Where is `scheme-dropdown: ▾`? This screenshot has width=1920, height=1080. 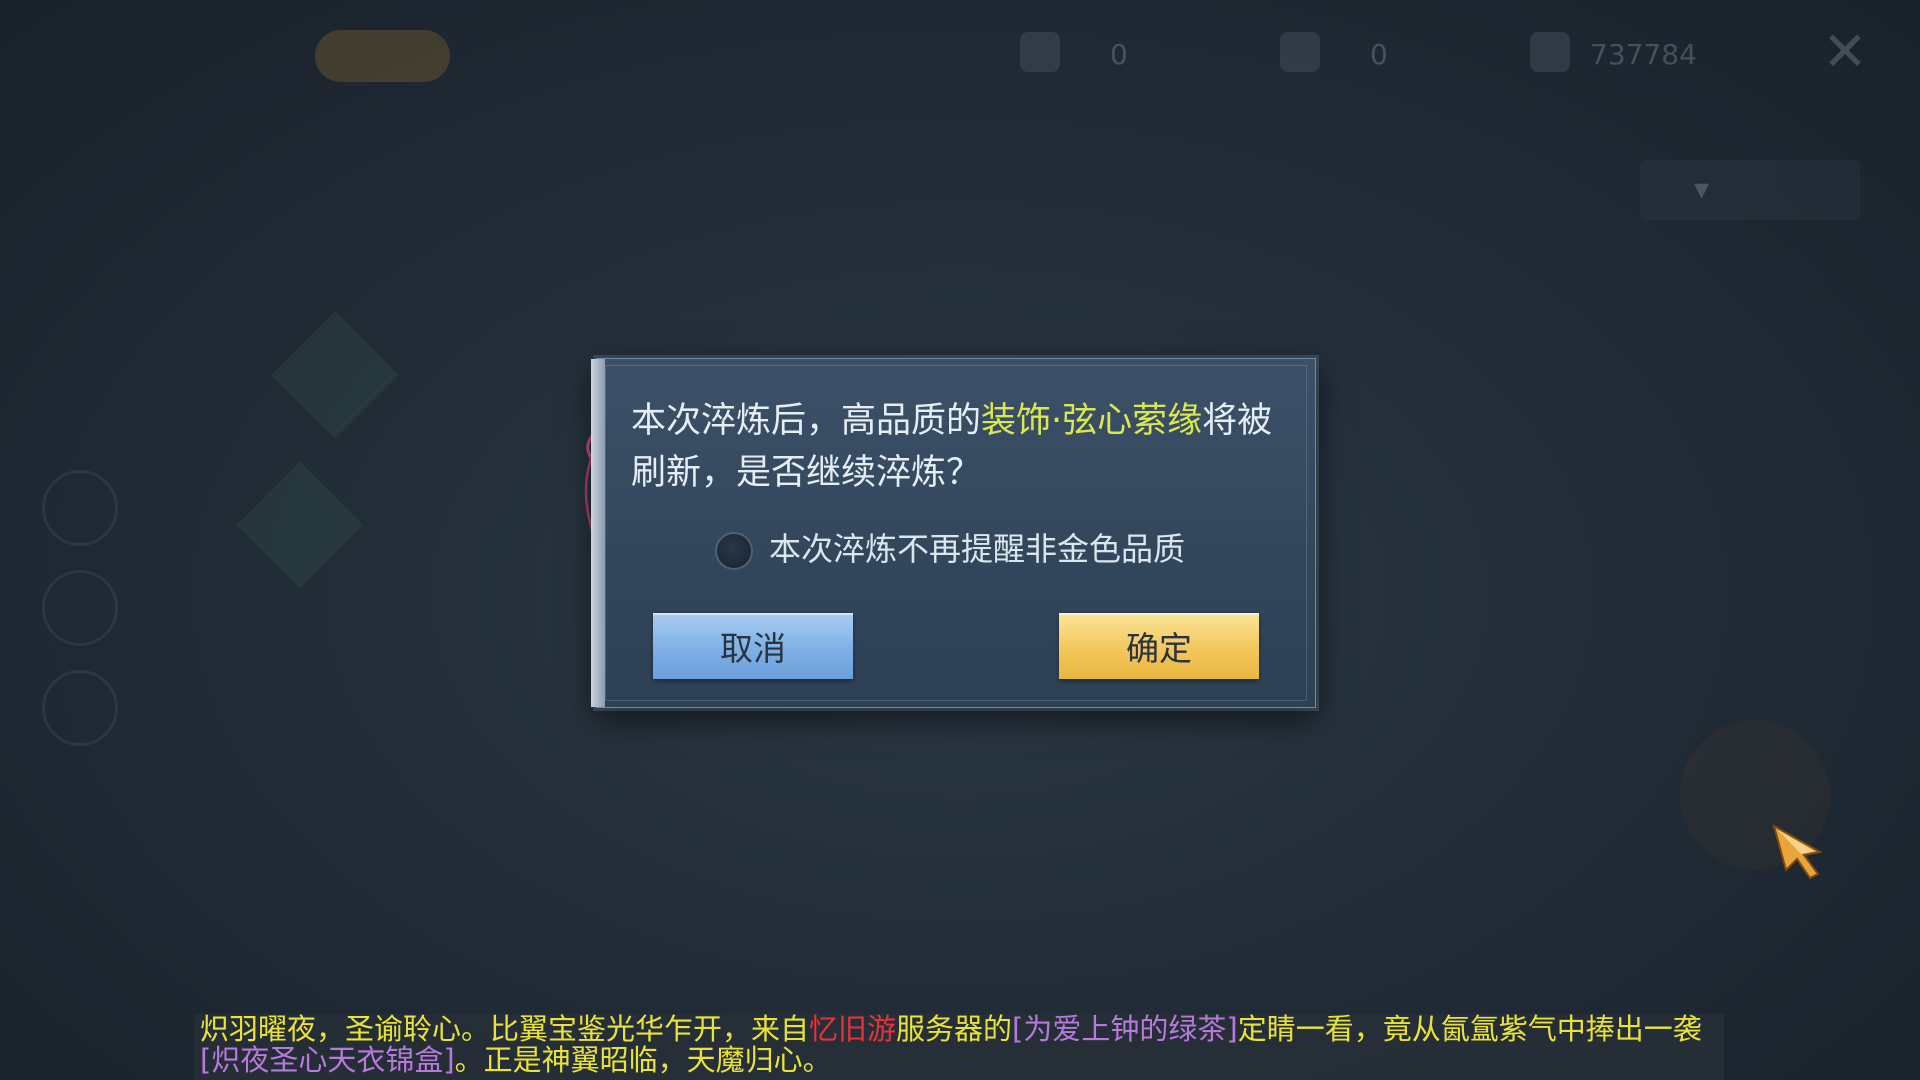
scheme-dropdown: ▾ is located at coordinates (1750, 190).